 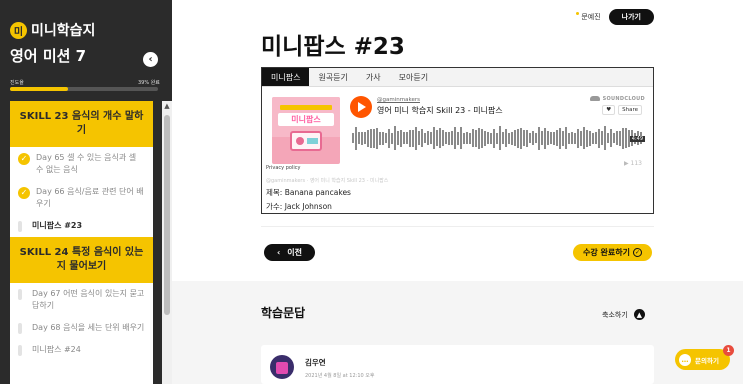 What do you see at coordinates (306, 130) in the screenshot?
I see `album-art: 미니팝스` at bounding box center [306, 130].